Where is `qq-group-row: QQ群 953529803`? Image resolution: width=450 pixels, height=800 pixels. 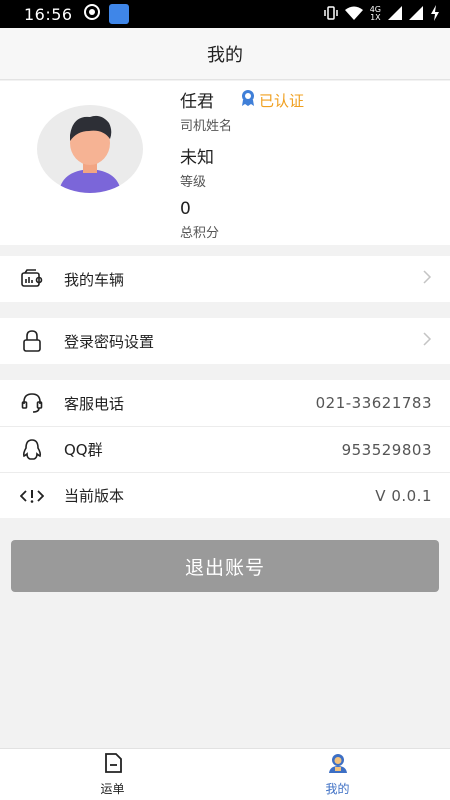 qq-group-row: QQ群 953529803 is located at coordinates (225, 449).